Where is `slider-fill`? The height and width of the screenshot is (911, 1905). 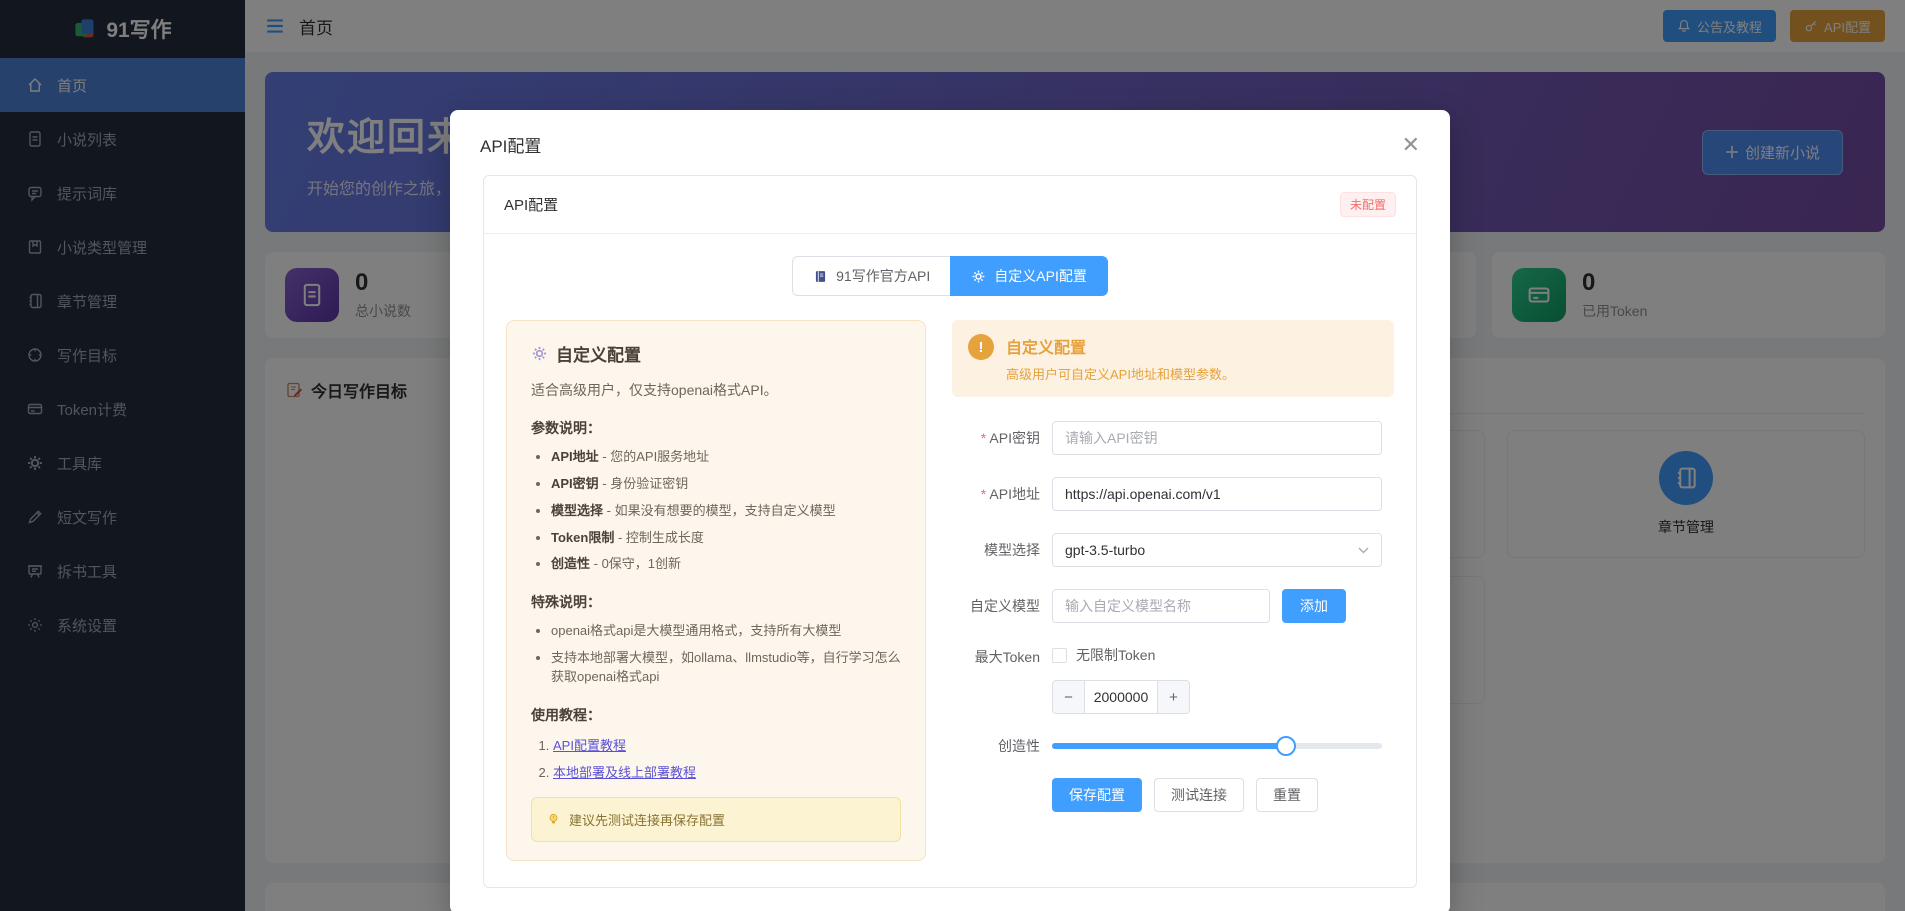 slider-fill is located at coordinates (1169, 746).